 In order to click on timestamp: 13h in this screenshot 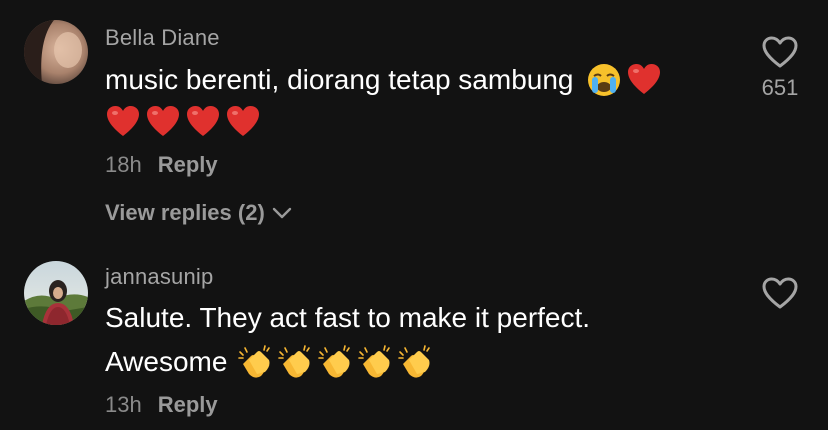, I will do `click(123, 404)`.